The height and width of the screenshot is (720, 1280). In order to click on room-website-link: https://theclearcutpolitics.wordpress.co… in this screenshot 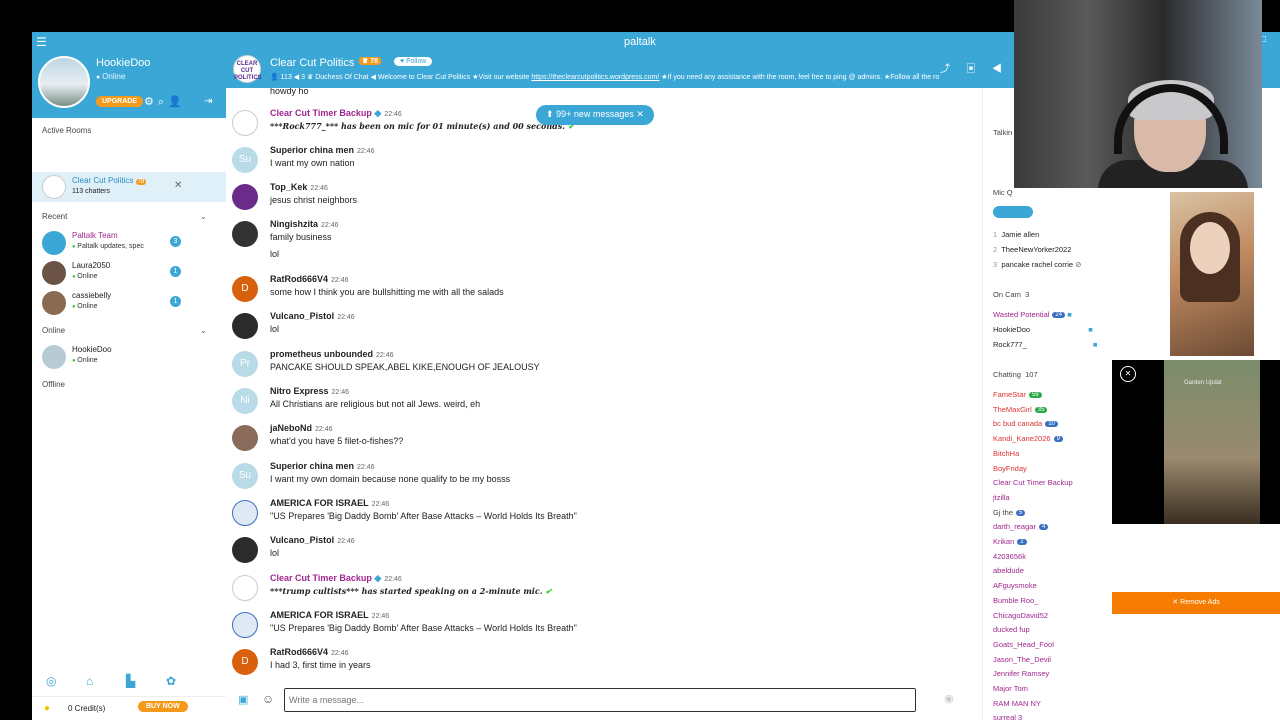, I will do `click(595, 77)`.